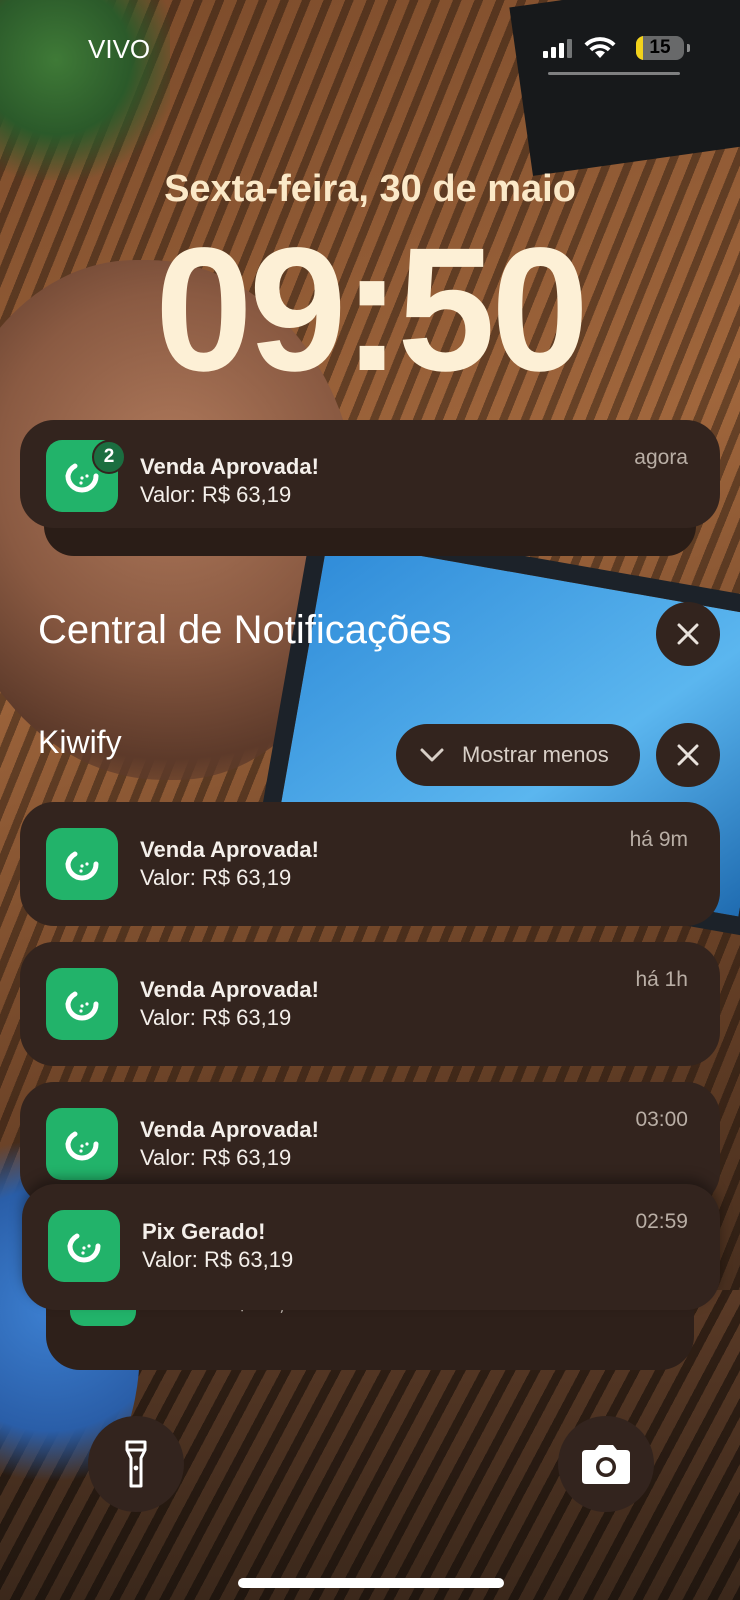  I want to click on show-less-button: Mostrar menos, so click(518, 755).